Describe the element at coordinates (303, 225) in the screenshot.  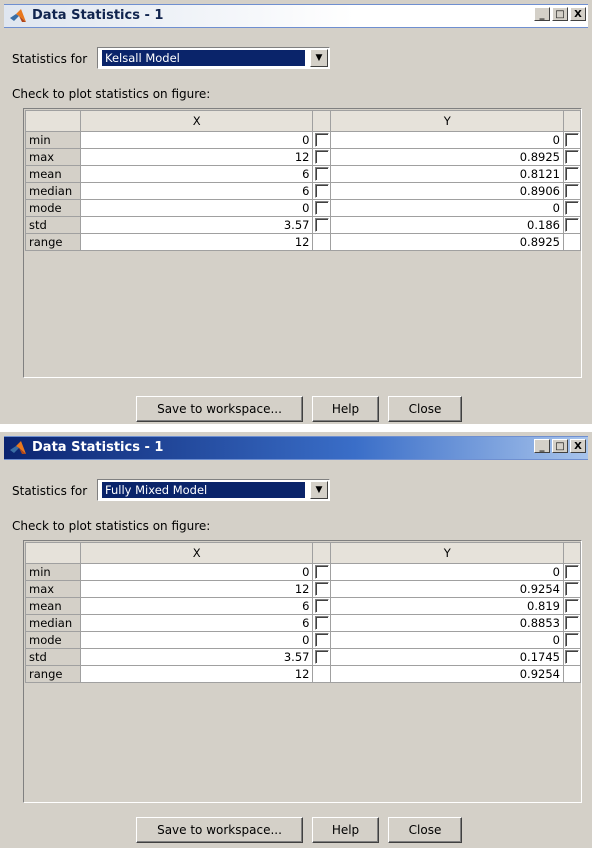
I see `table-row: std 3.57 0.186` at that location.